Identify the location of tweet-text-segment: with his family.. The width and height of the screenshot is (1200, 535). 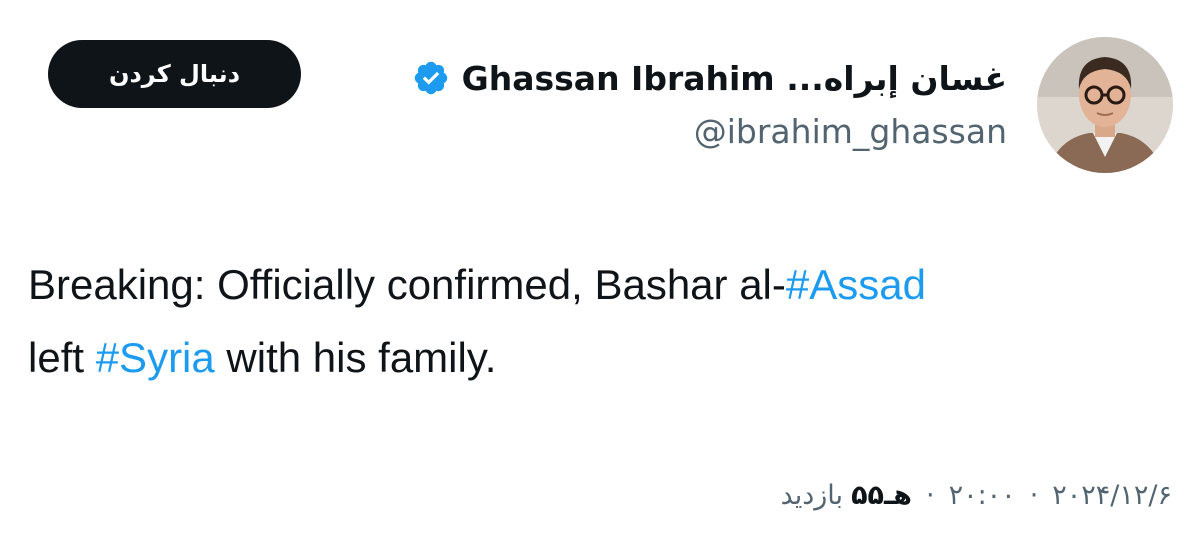
(355, 357).